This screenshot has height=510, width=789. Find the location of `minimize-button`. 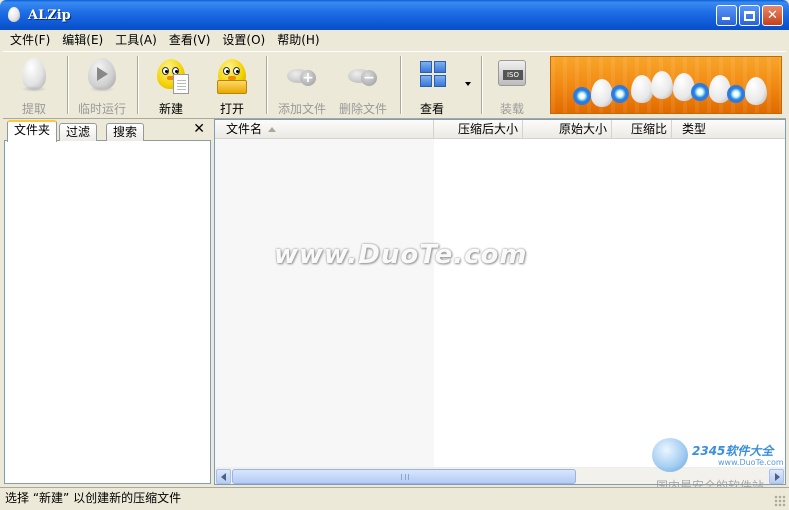

minimize-button is located at coordinates (726, 15).